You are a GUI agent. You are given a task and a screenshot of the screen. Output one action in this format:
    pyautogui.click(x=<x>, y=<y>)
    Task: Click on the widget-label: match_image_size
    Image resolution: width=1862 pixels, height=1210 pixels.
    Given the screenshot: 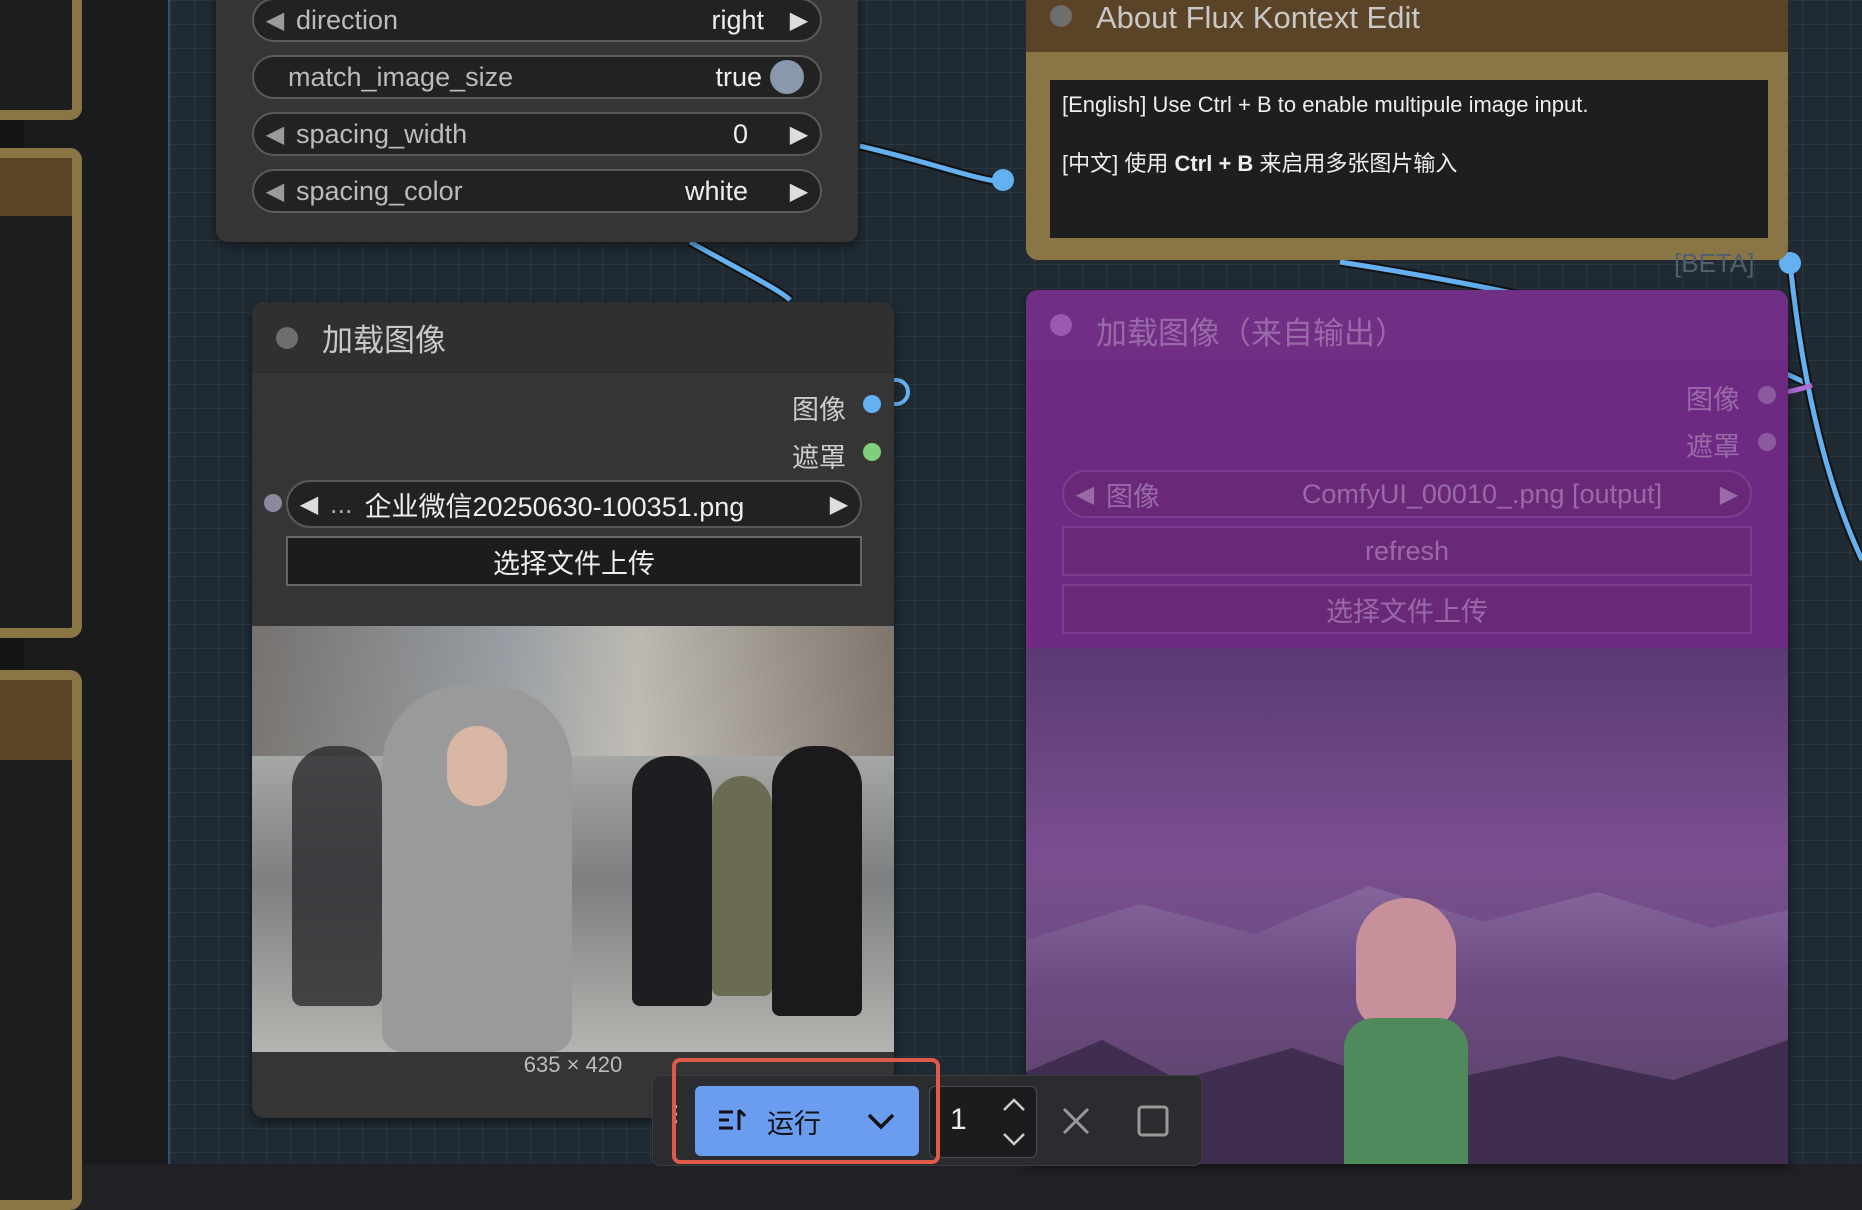 What is the action you would take?
    pyautogui.click(x=401, y=76)
    